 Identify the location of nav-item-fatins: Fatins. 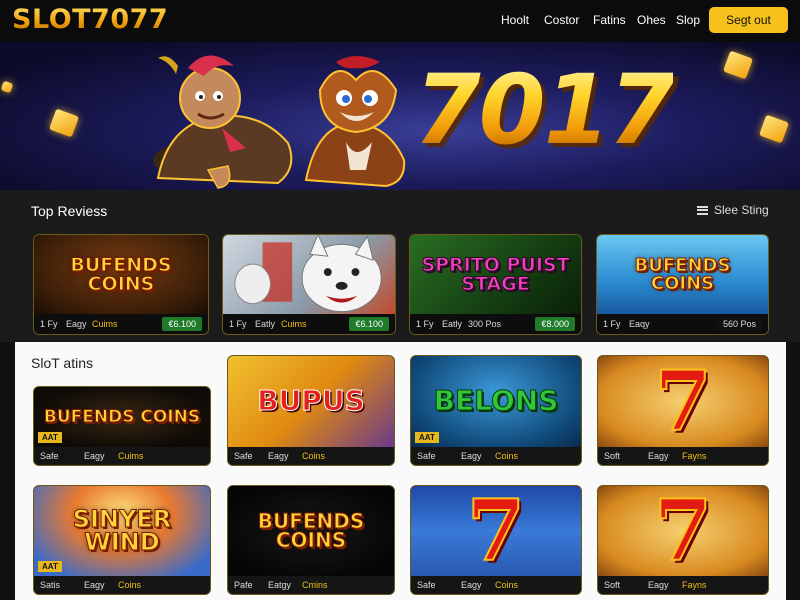
(609, 20).